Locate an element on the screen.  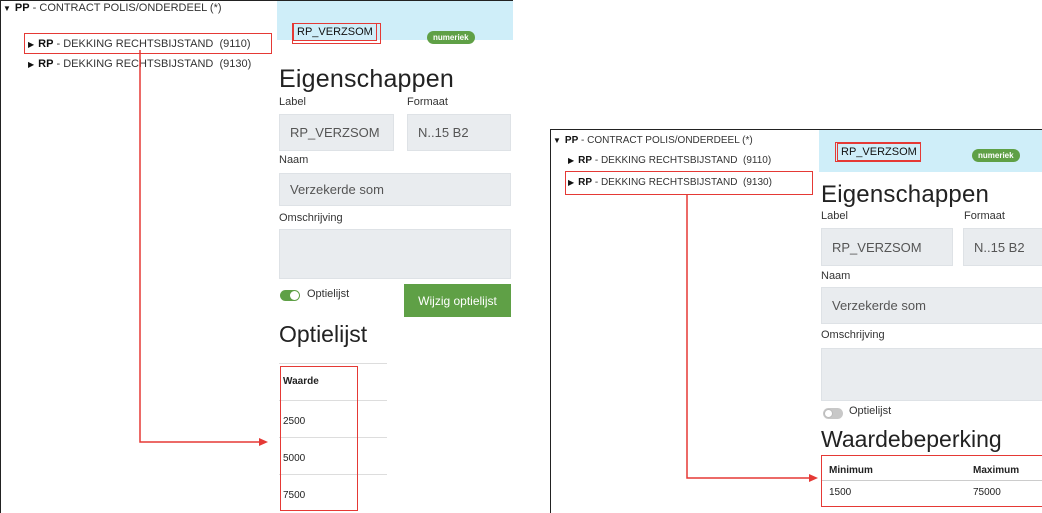
tree-item-9110: ▶ RP - DEKKING RECHTSBIJSTAND (9110) is located at coordinates (669, 161).